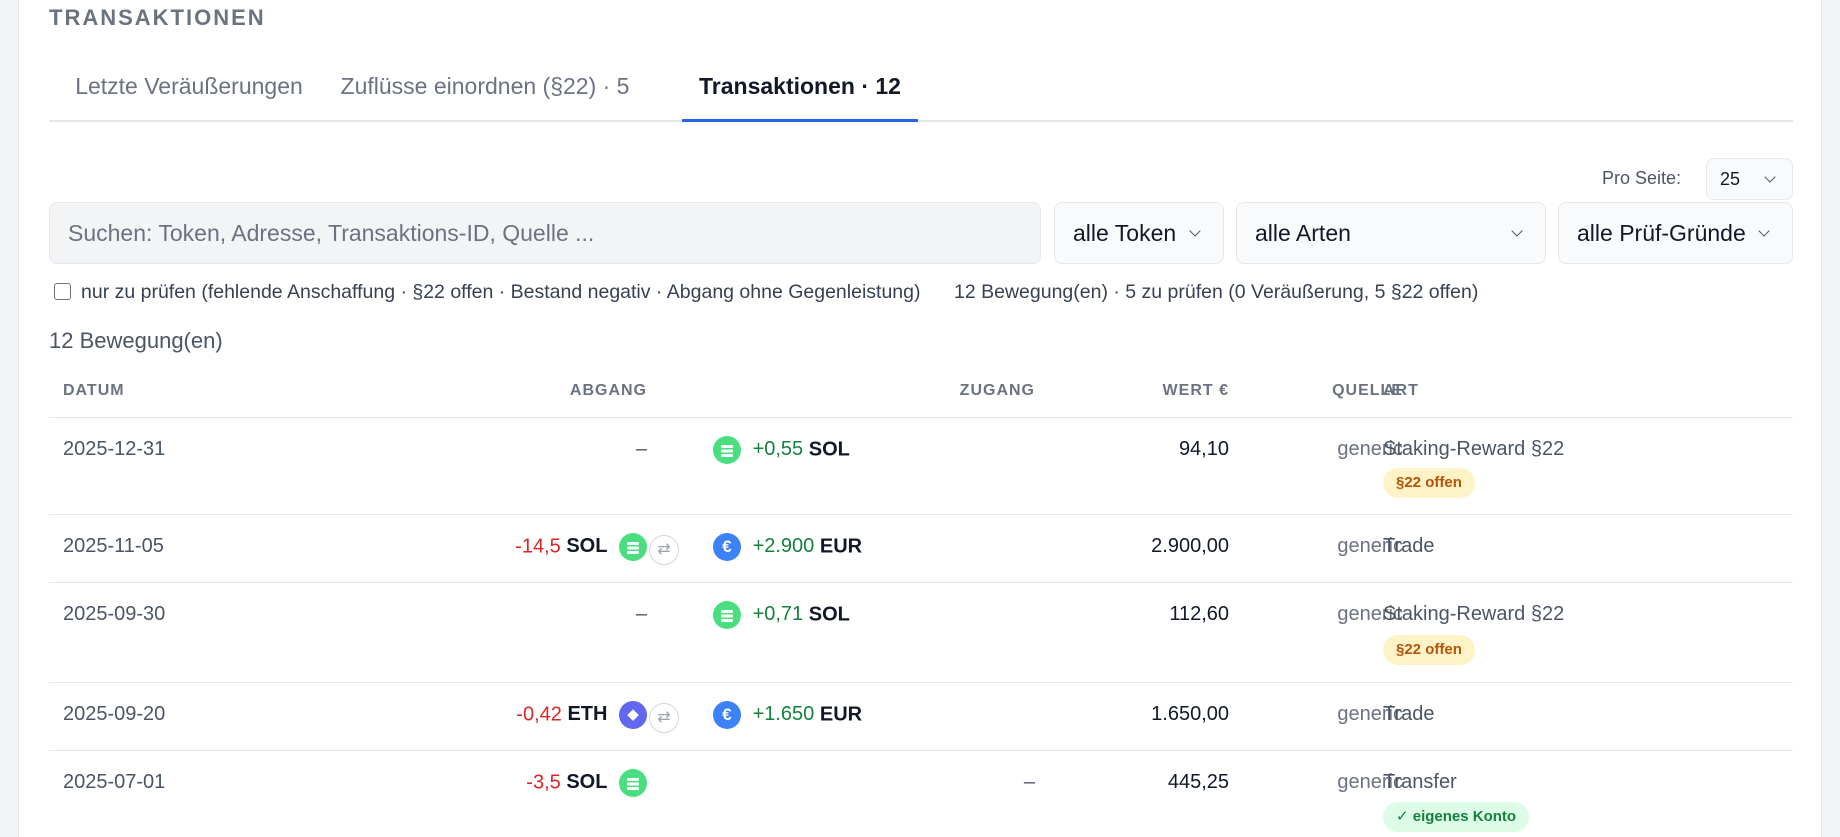 This screenshot has height=837, width=1840. What do you see at coordinates (1029, 782) in the screenshot?
I see `in-empty: –` at bounding box center [1029, 782].